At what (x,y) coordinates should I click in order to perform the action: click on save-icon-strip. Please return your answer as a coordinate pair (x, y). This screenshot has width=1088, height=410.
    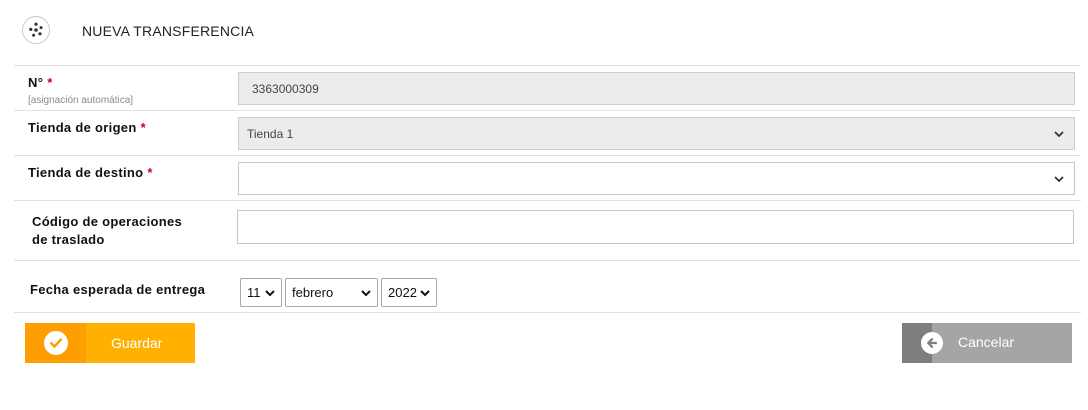
    Looking at the image, I should click on (55, 343).